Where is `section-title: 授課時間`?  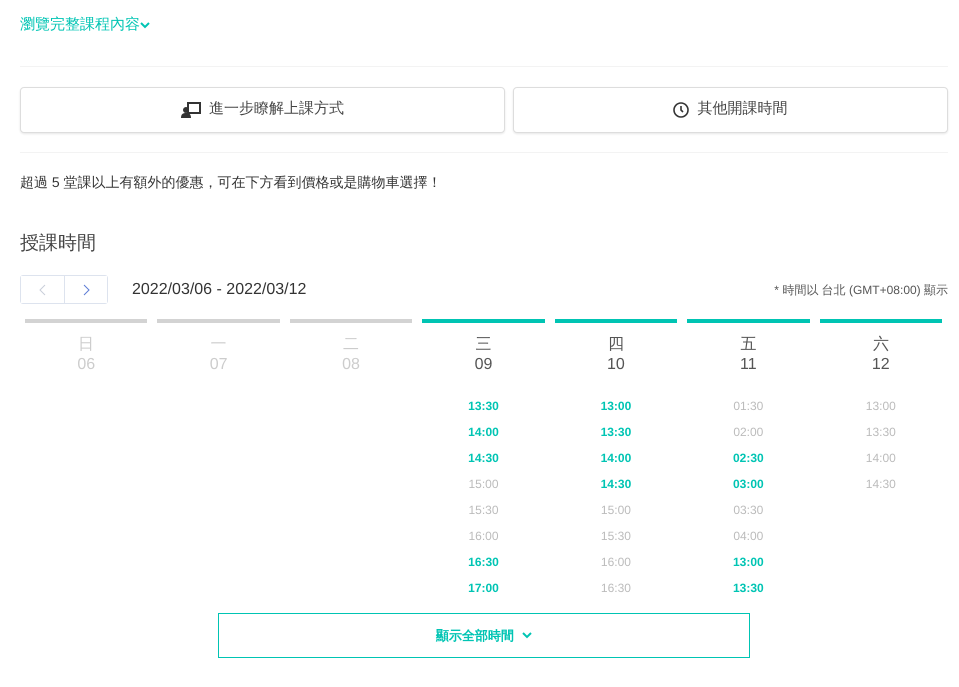
section-title: 授課時間 is located at coordinates (58, 244).